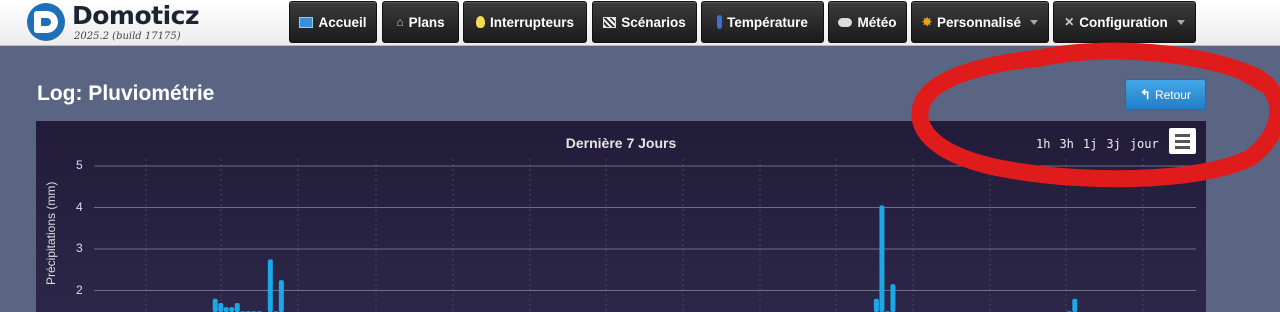 The width and height of the screenshot is (1280, 312). I want to click on page-title: Log: Pluviométrie, so click(126, 93).